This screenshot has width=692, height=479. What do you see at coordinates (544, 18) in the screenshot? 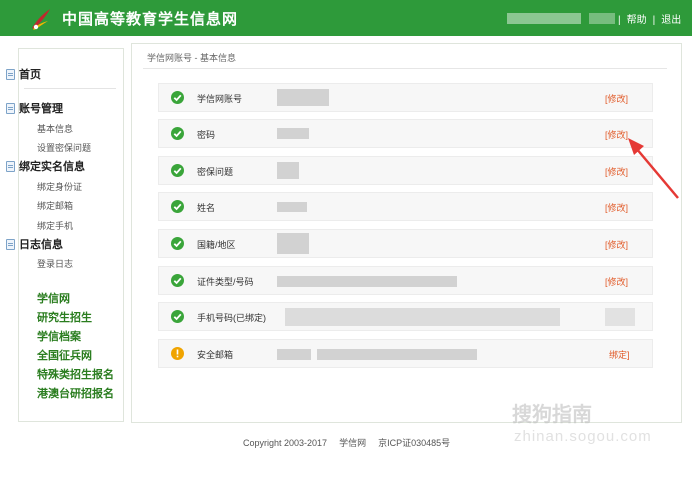
I see `username-redacted` at bounding box center [544, 18].